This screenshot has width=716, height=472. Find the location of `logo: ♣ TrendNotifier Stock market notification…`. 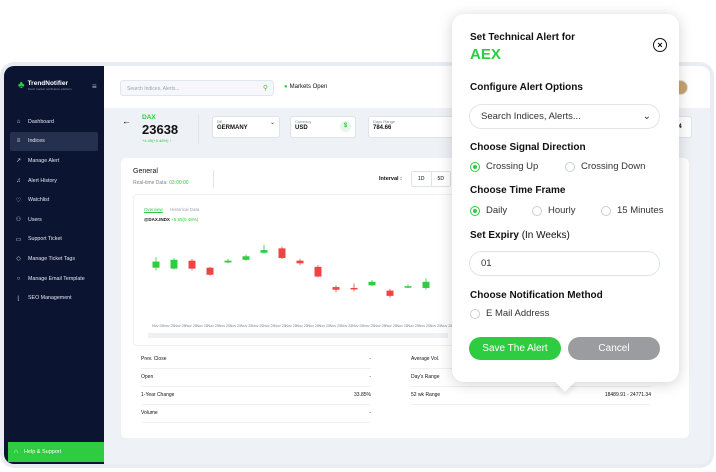

logo: ♣ TrendNotifier Stock market notification… is located at coordinates (45, 85).